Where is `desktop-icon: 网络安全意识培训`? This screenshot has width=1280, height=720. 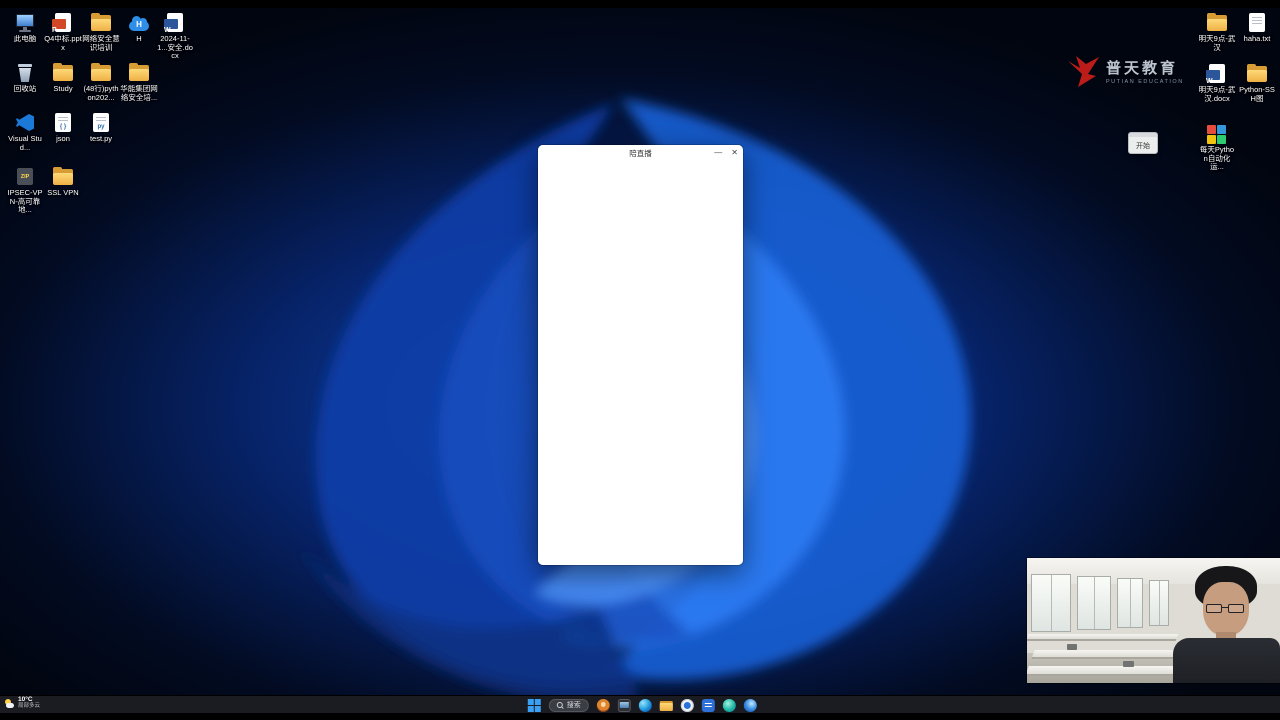 desktop-icon: 网络安全意识培训 is located at coordinates (101, 32).